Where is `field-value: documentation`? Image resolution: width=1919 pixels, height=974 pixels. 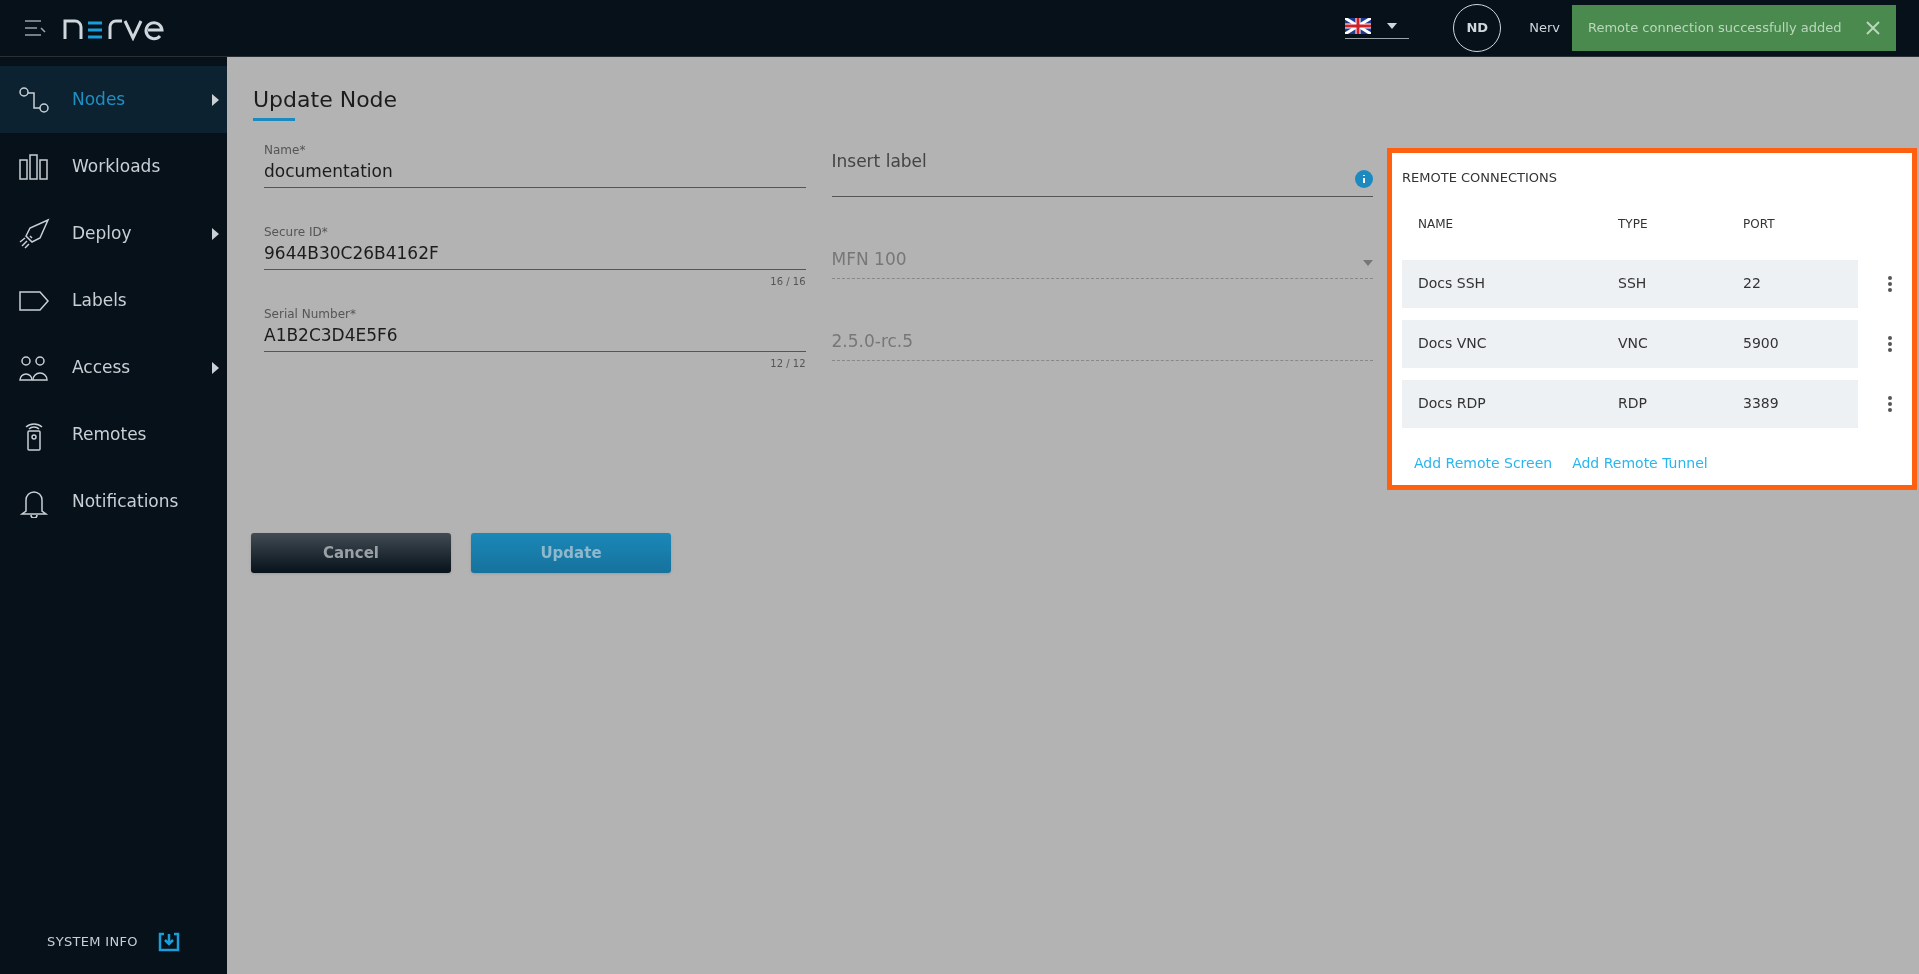
field-value: documentation is located at coordinates (329, 171).